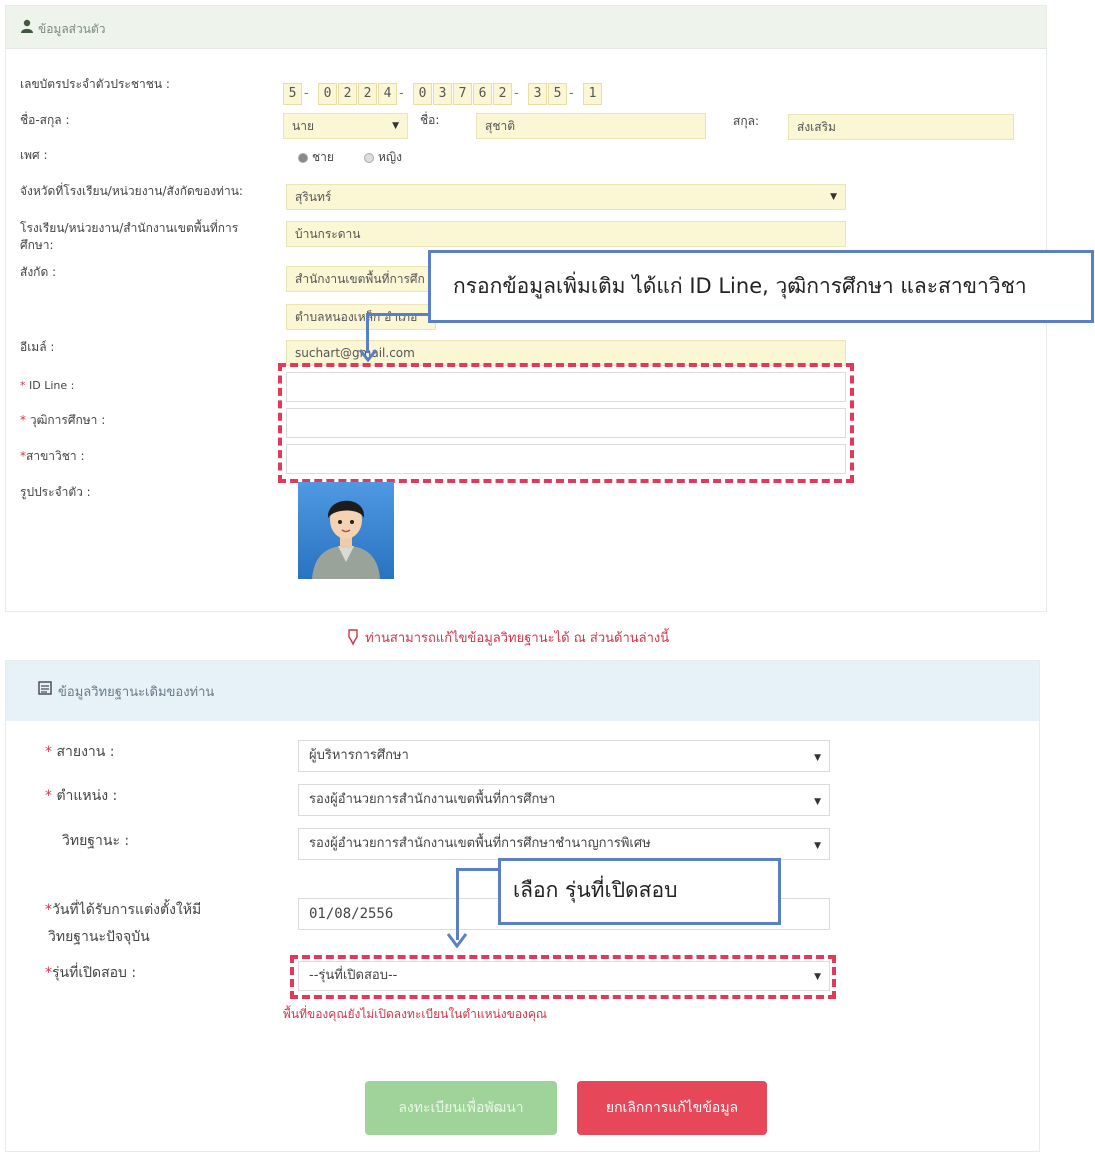 The image size is (1095, 1154). What do you see at coordinates (81, 796) in the screenshot?
I see `position-label: * ตำแหน่ง :` at bounding box center [81, 796].